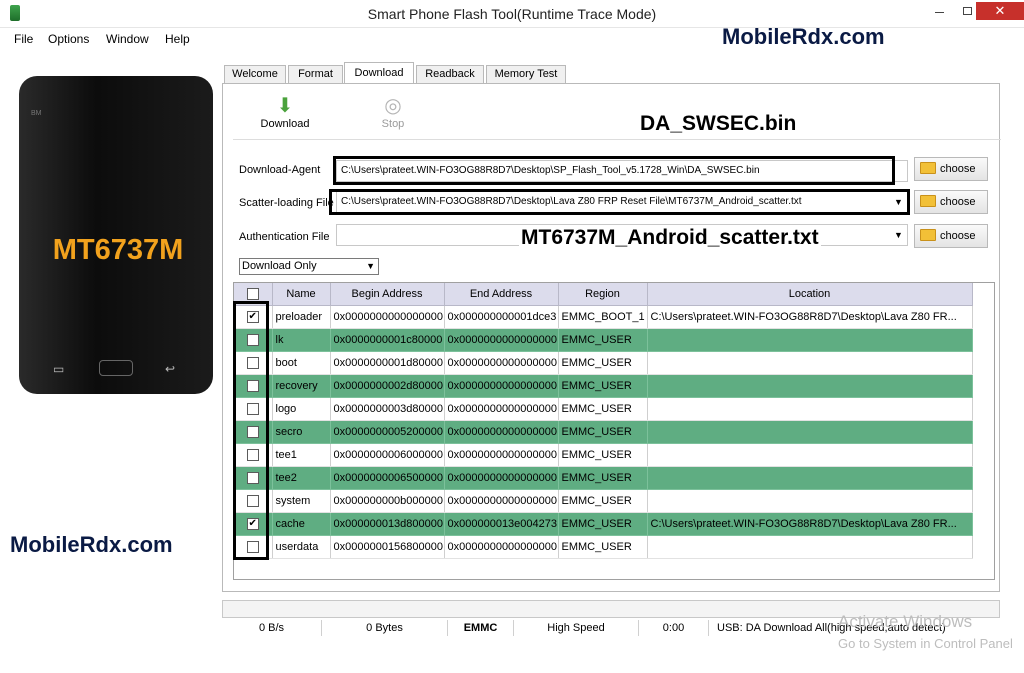 The image size is (1024, 673). I want to click on scatter-file-label: Scatter-loading File, so click(286, 203).